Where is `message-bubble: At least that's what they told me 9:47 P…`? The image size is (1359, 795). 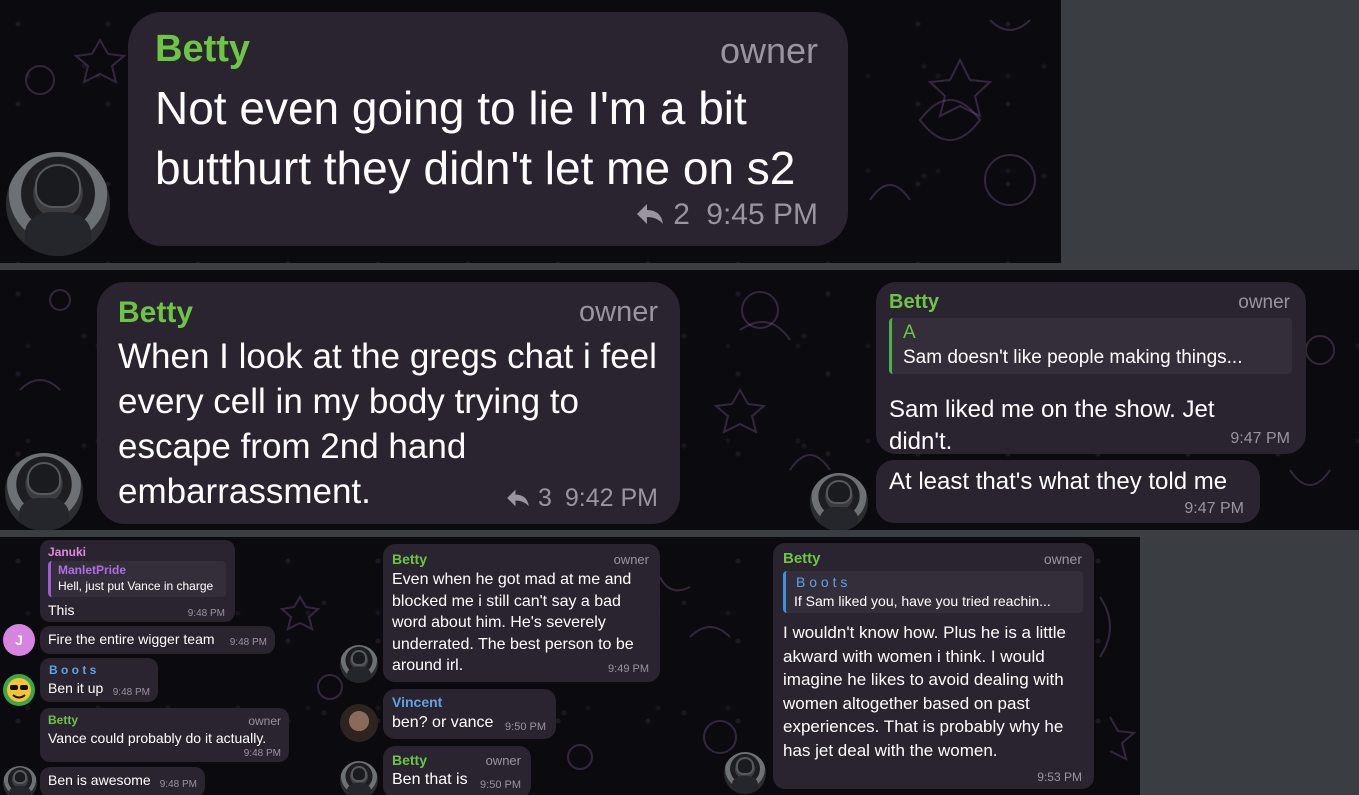
message-bubble: At least that's what they told me 9:47 P… is located at coordinates (1068, 491).